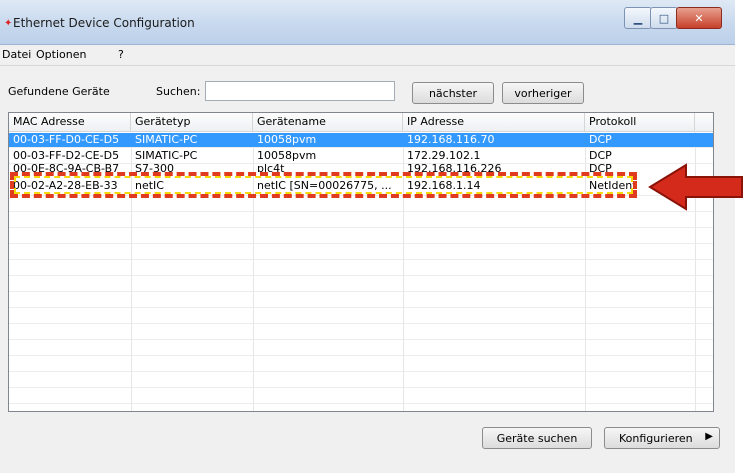 This screenshot has height=473, width=745. What do you see at coordinates (367, 22) in the screenshot?
I see `title-bar: ✦ Ethernet Device Configuration ▁ □ ✕` at bounding box center [367, 22].